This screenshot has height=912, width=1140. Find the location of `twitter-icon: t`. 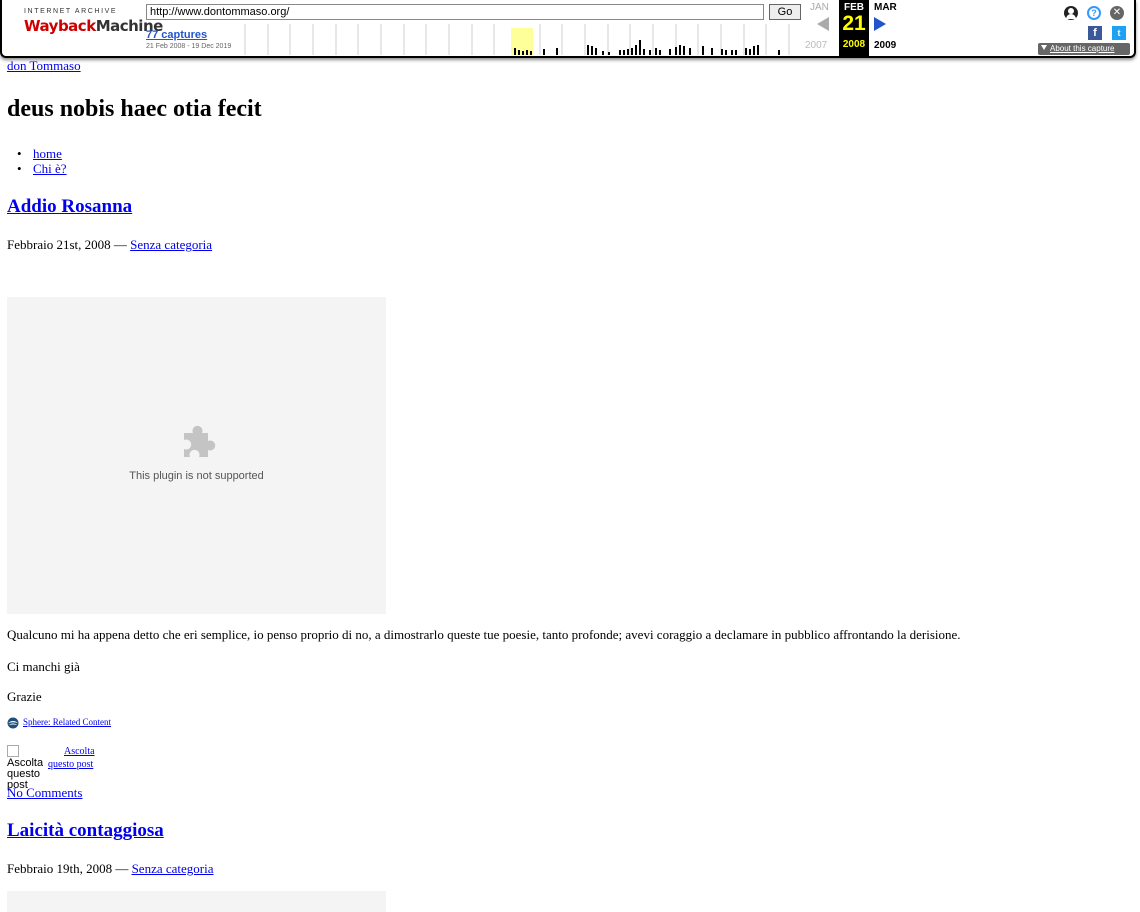

twitter-icon: t is located at coordinates (1119, 33).